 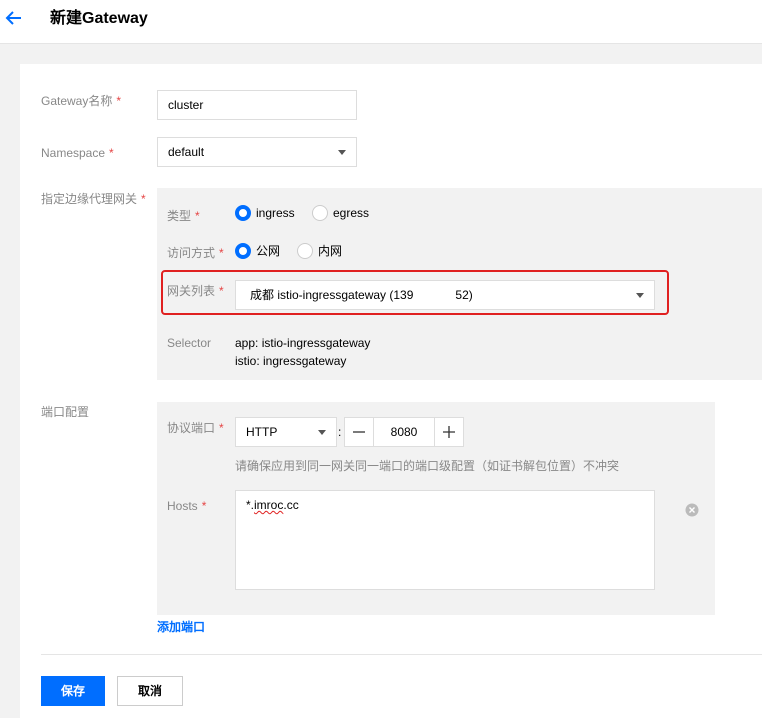 What do you see at coordinates (381, 22) in the screenshot?
I see `page-header: 新建Gateway` at bounding box center [381, 22].